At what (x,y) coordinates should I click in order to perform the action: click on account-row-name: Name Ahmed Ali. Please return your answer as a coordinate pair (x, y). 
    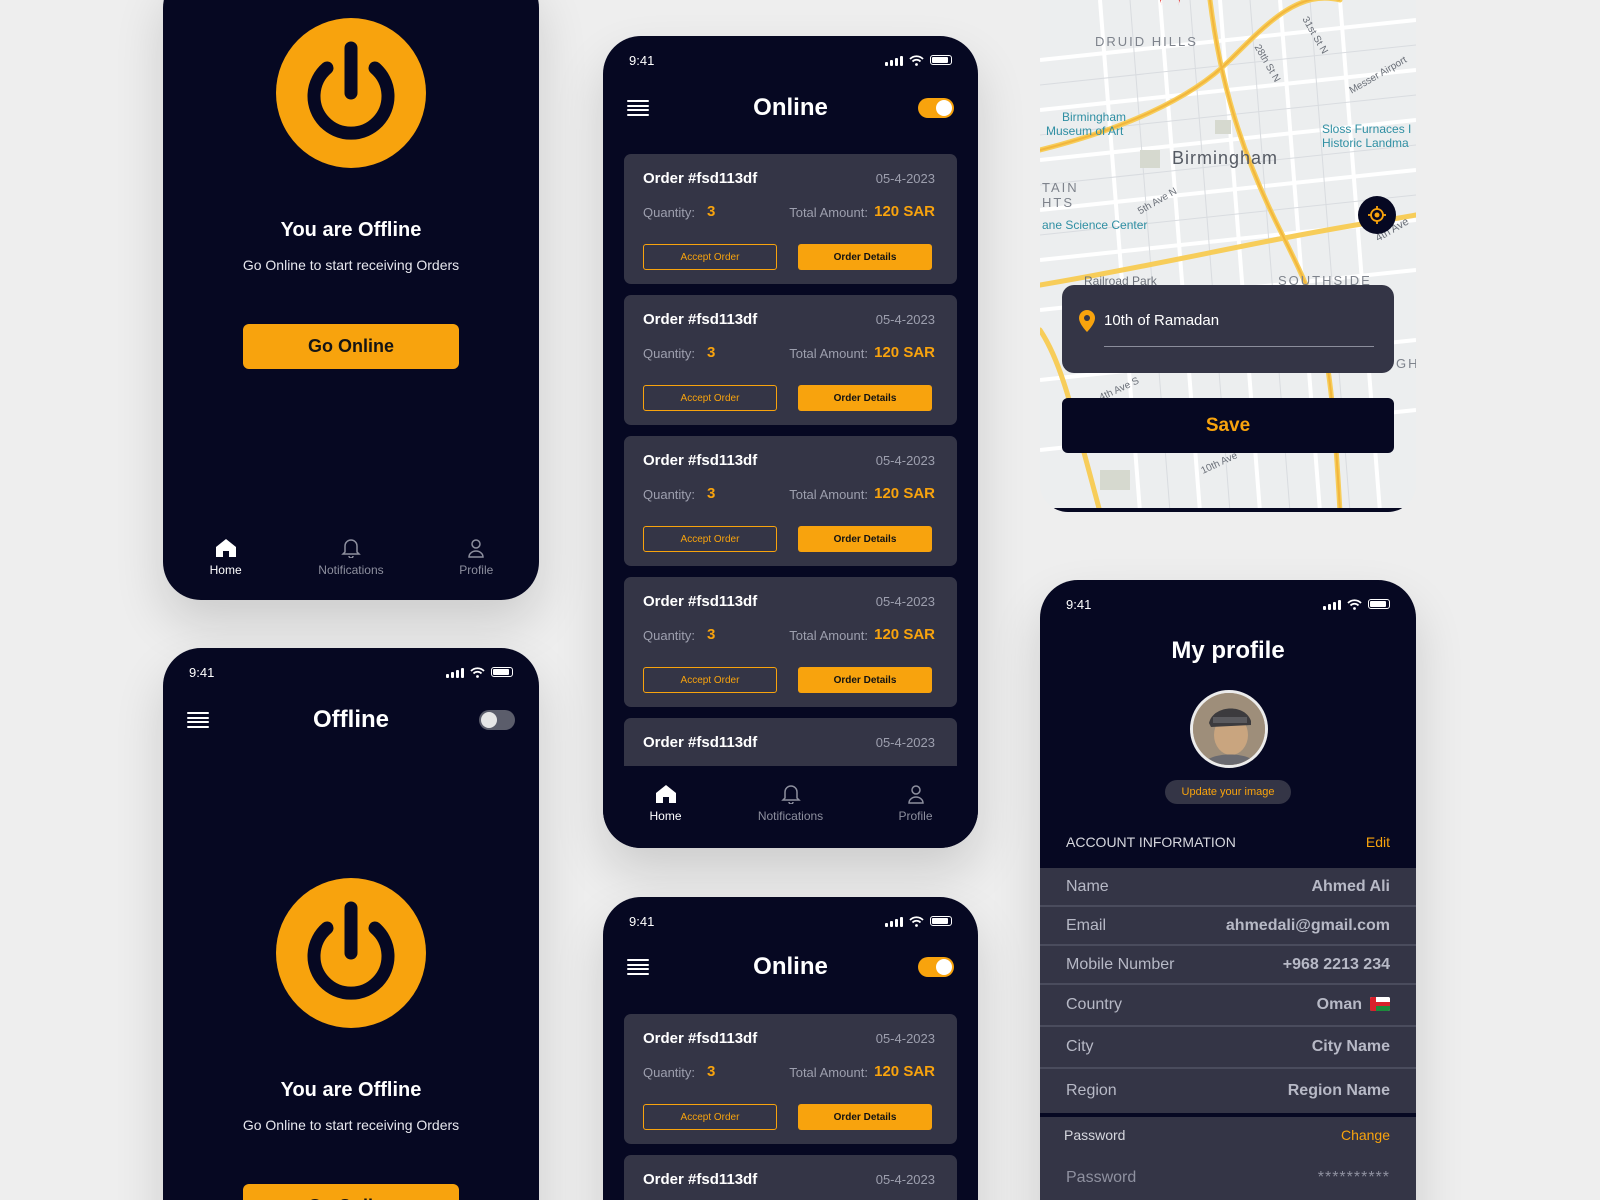
    Looking at the image, I should click on (1228, 887).